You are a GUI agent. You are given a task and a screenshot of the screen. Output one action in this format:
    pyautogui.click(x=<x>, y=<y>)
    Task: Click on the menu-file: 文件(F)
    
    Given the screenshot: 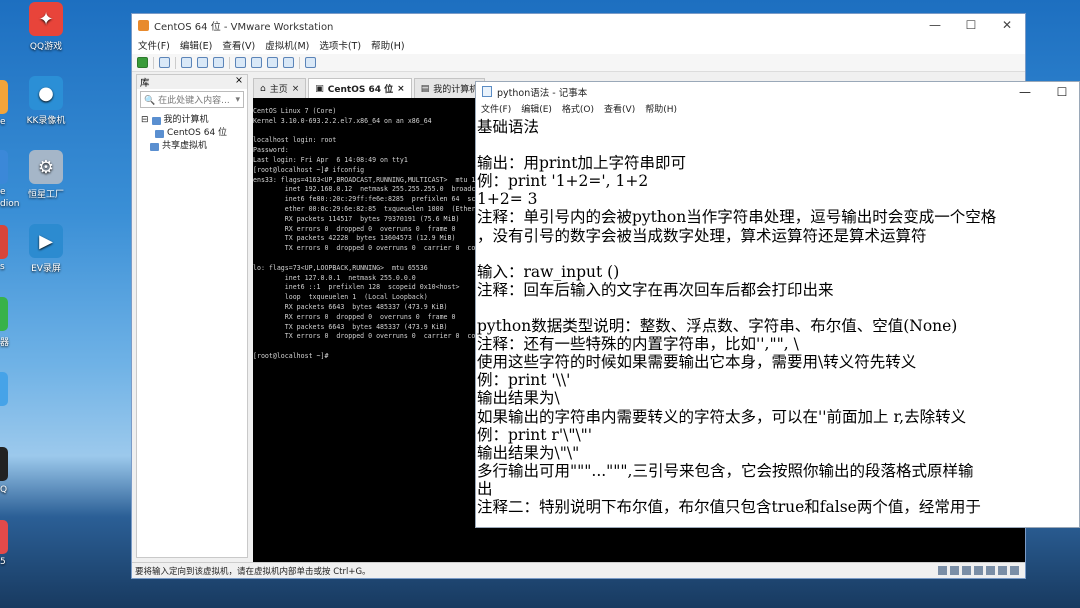 What is the action you would take?
    pyautogui.click(x=154, y=45)
    